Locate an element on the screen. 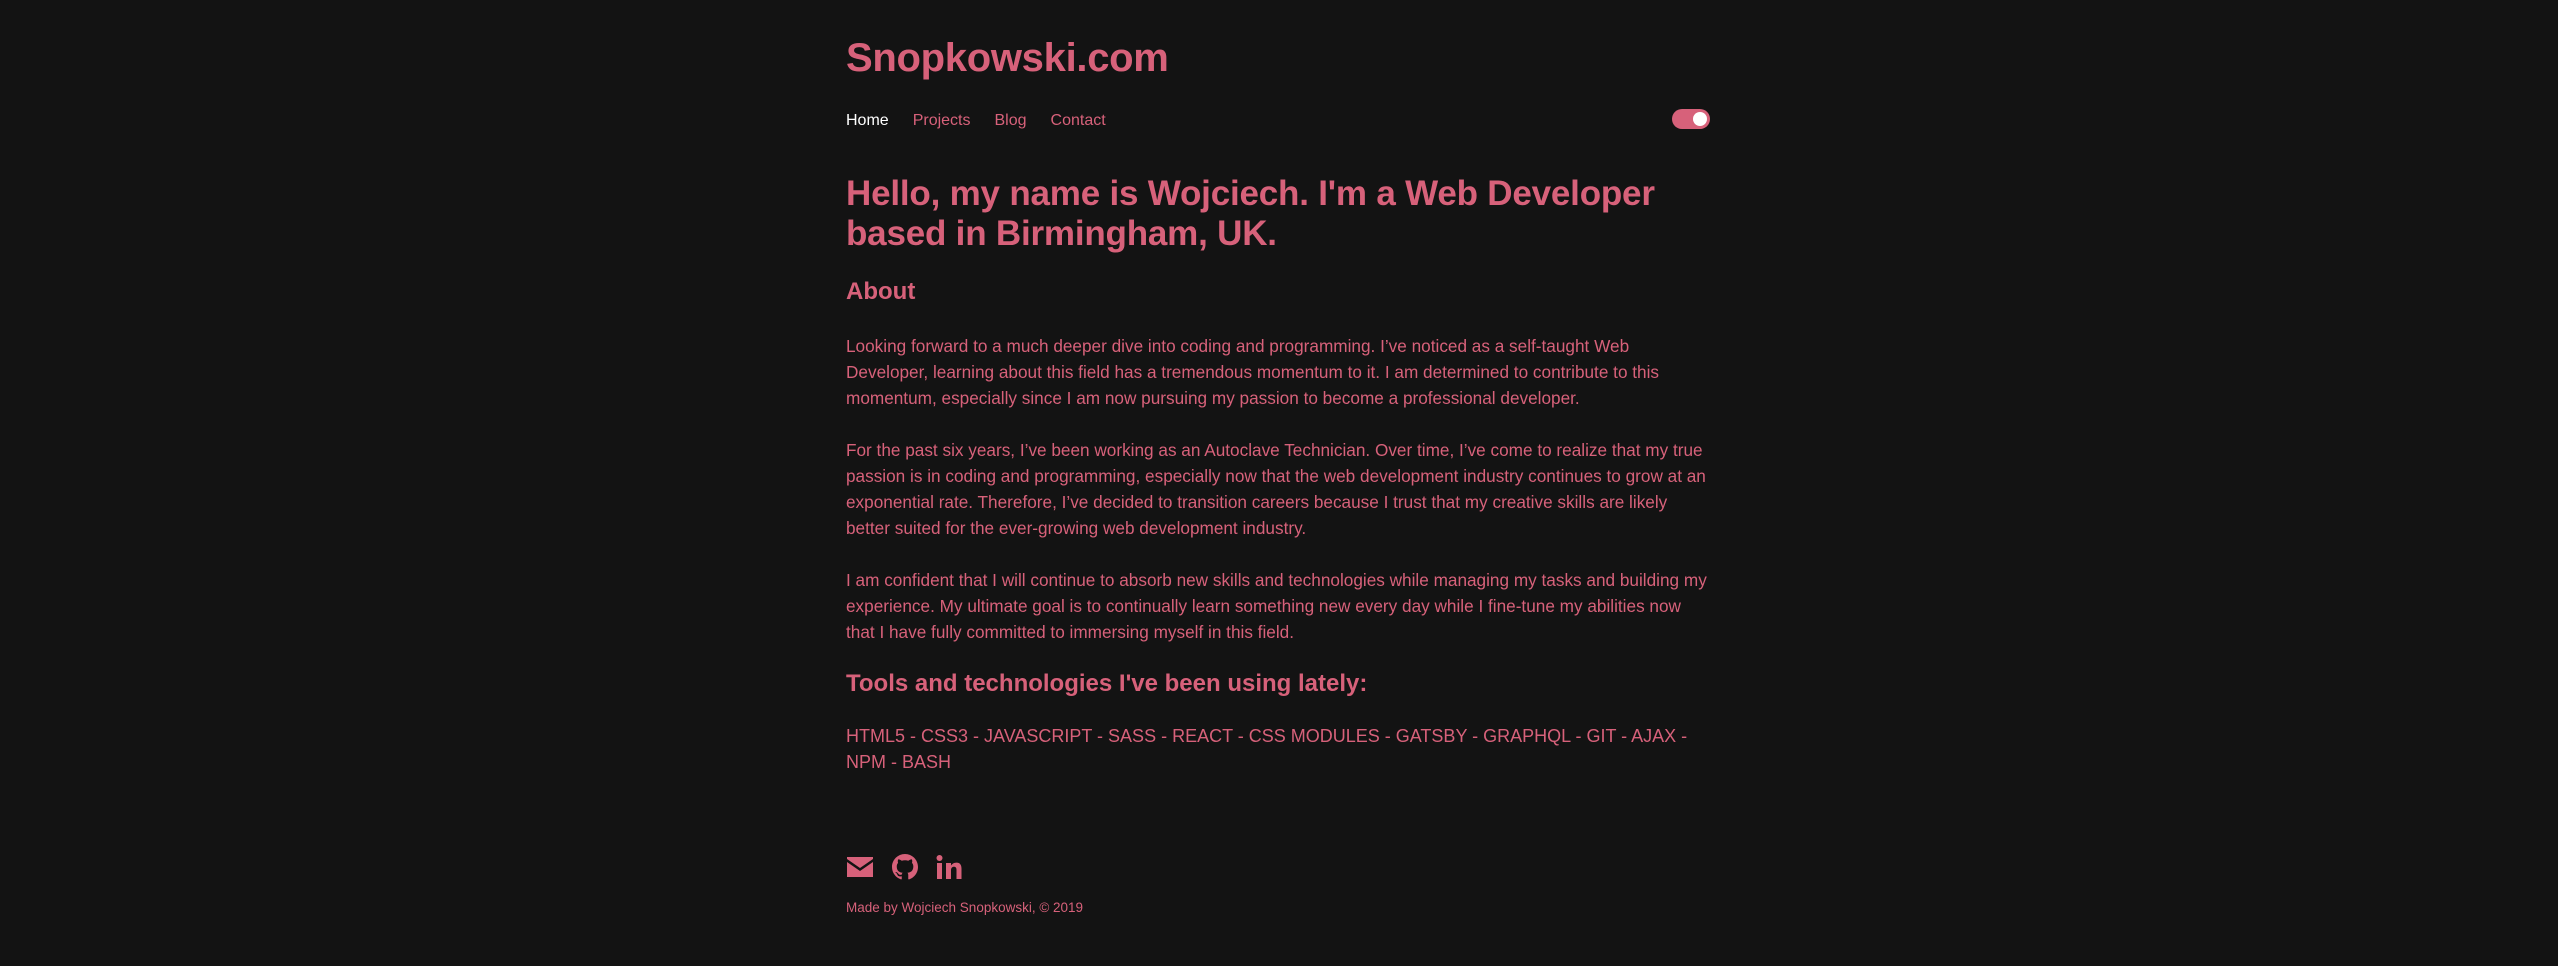 This screenshot has width=2558, height=966. envelope-icon is located at coordinates (860, 867).